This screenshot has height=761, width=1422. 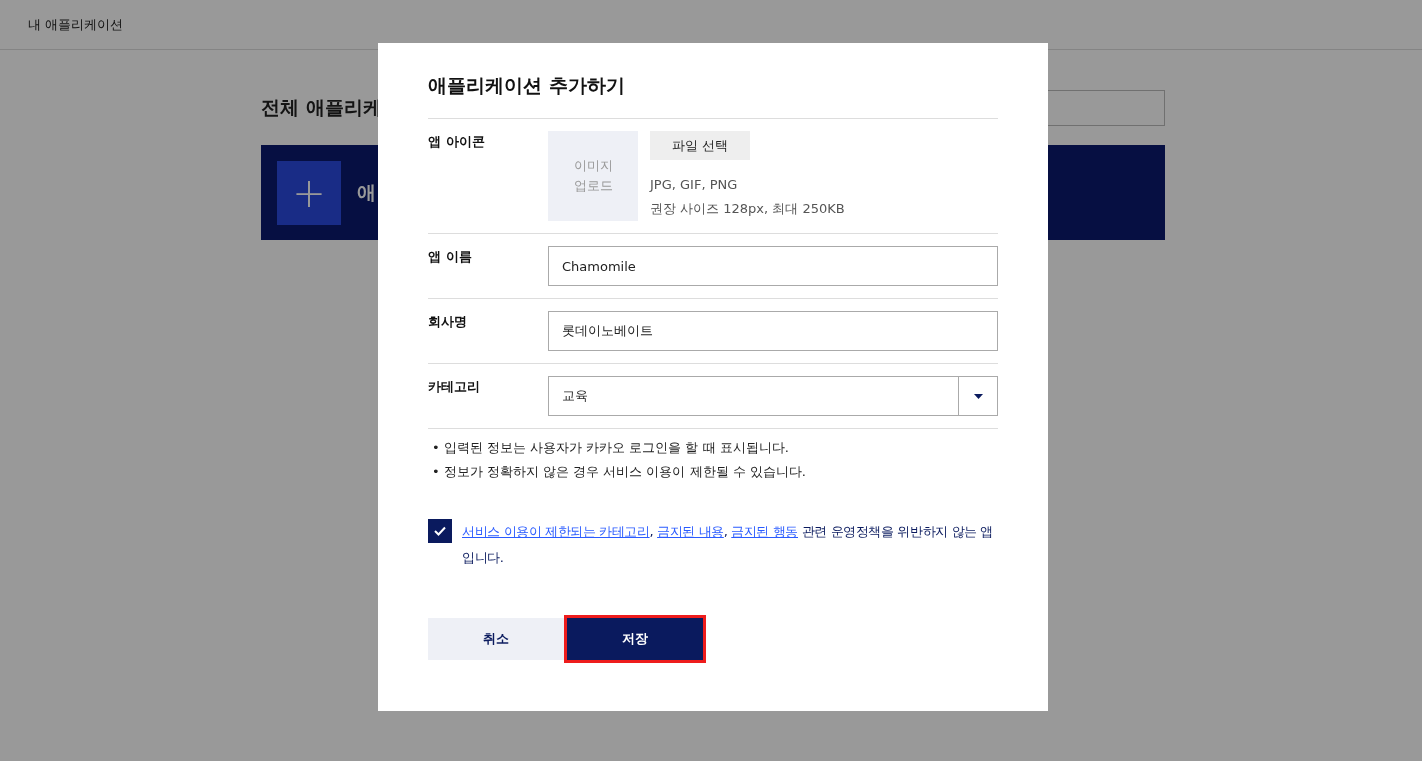 What do you see at coordinates (366, 192) in the screenshot?
I see `card-label: 애` at bounding box center [366, 192].